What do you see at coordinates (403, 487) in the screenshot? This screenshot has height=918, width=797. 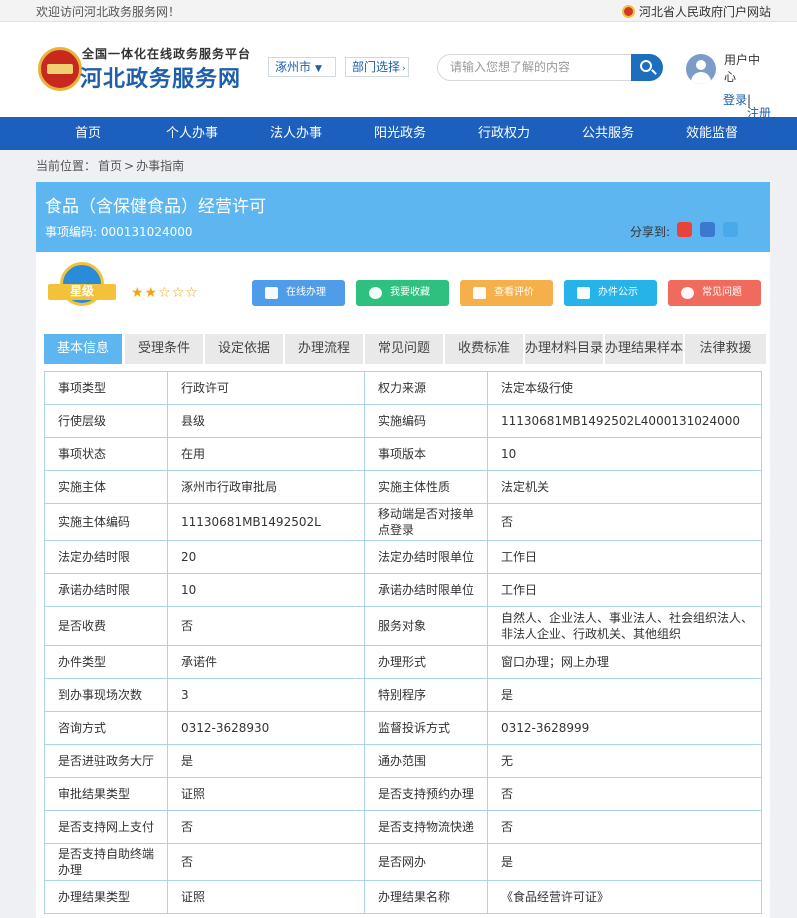 I see `table-row: 实施主体 涿州市行政审批局 实施主体性质 法定机关` at bounding box center [403, 487].